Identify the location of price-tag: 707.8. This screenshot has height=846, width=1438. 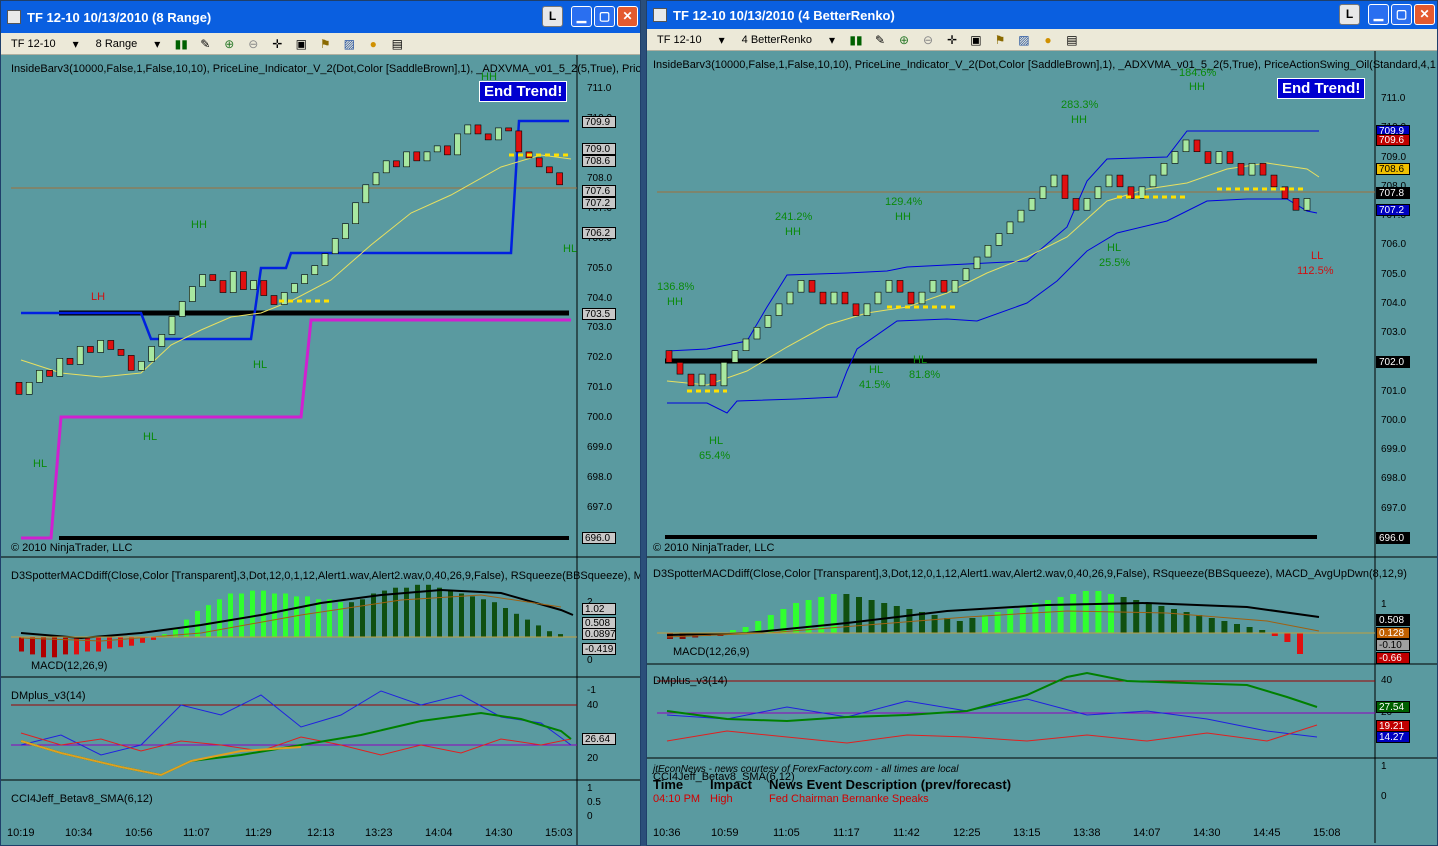
(1393, 192).